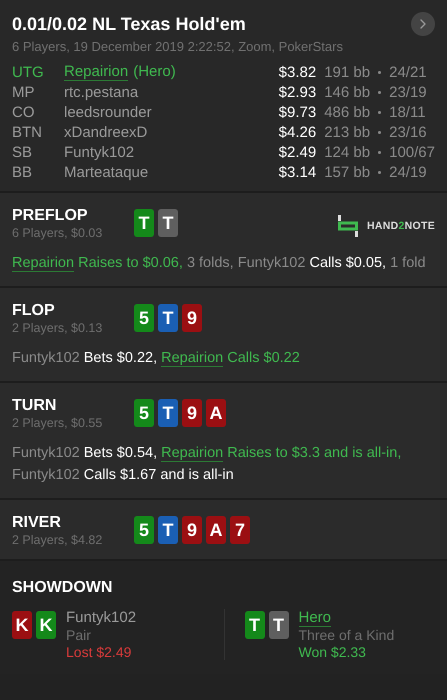 This screenshot has width=447, height=700. I want to click on stack-bb: 191 bb, so click(347, 72).